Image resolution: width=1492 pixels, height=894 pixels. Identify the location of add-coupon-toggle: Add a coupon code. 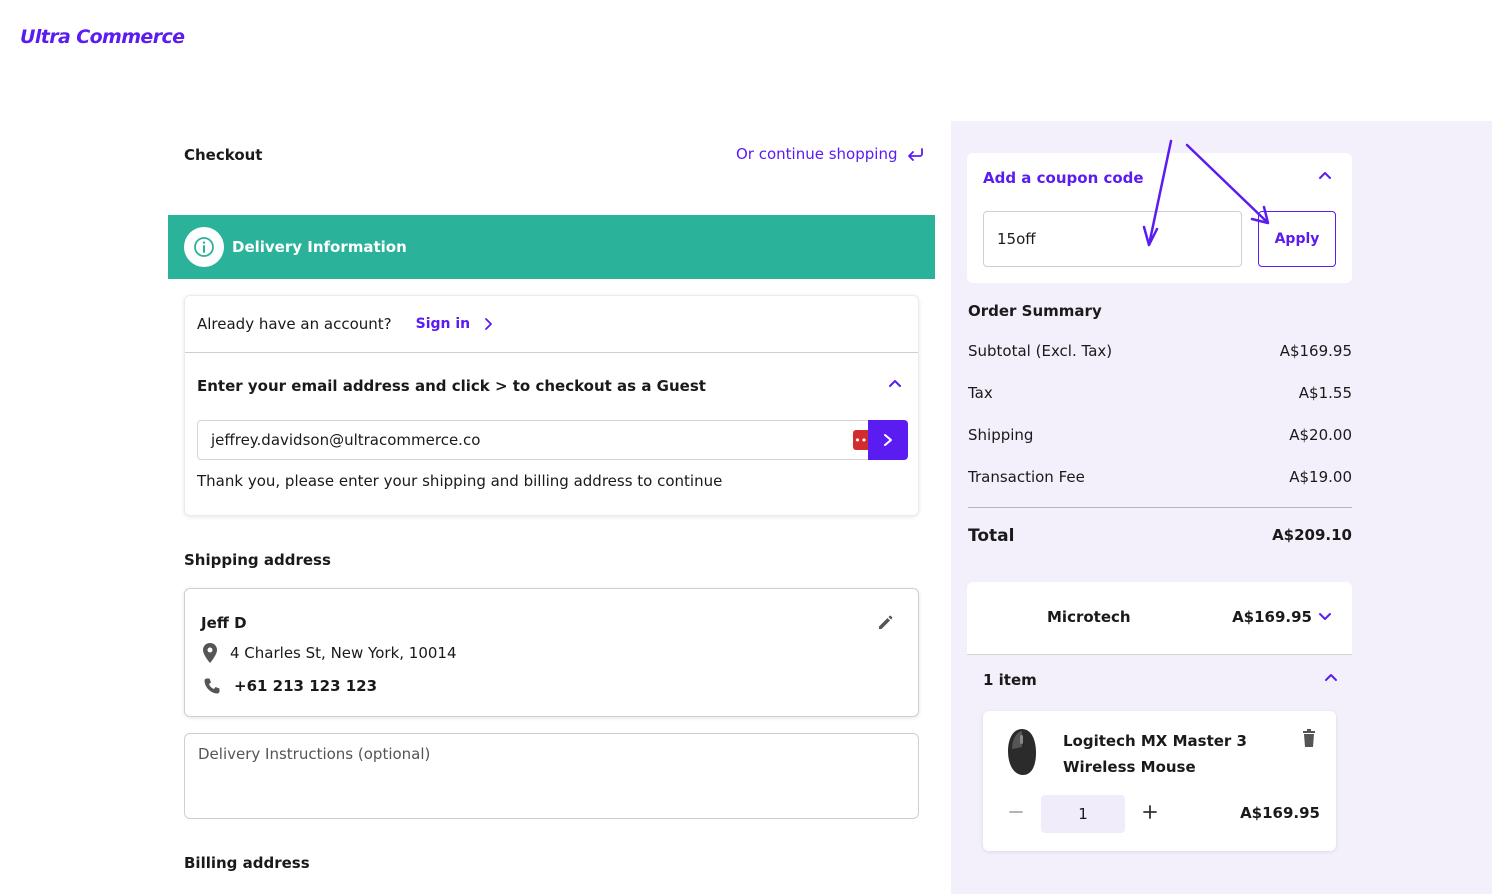
(1063, 178).